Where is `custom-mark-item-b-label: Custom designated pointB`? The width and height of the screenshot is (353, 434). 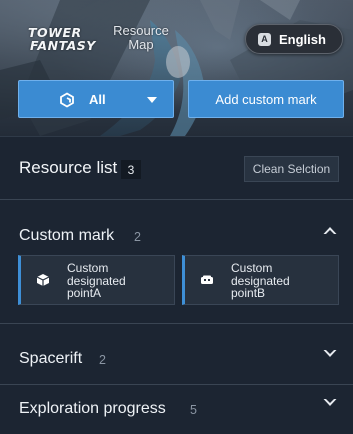
custom-mark-item-b-label: Custom designated pointB is located at coordinates (281, 281).